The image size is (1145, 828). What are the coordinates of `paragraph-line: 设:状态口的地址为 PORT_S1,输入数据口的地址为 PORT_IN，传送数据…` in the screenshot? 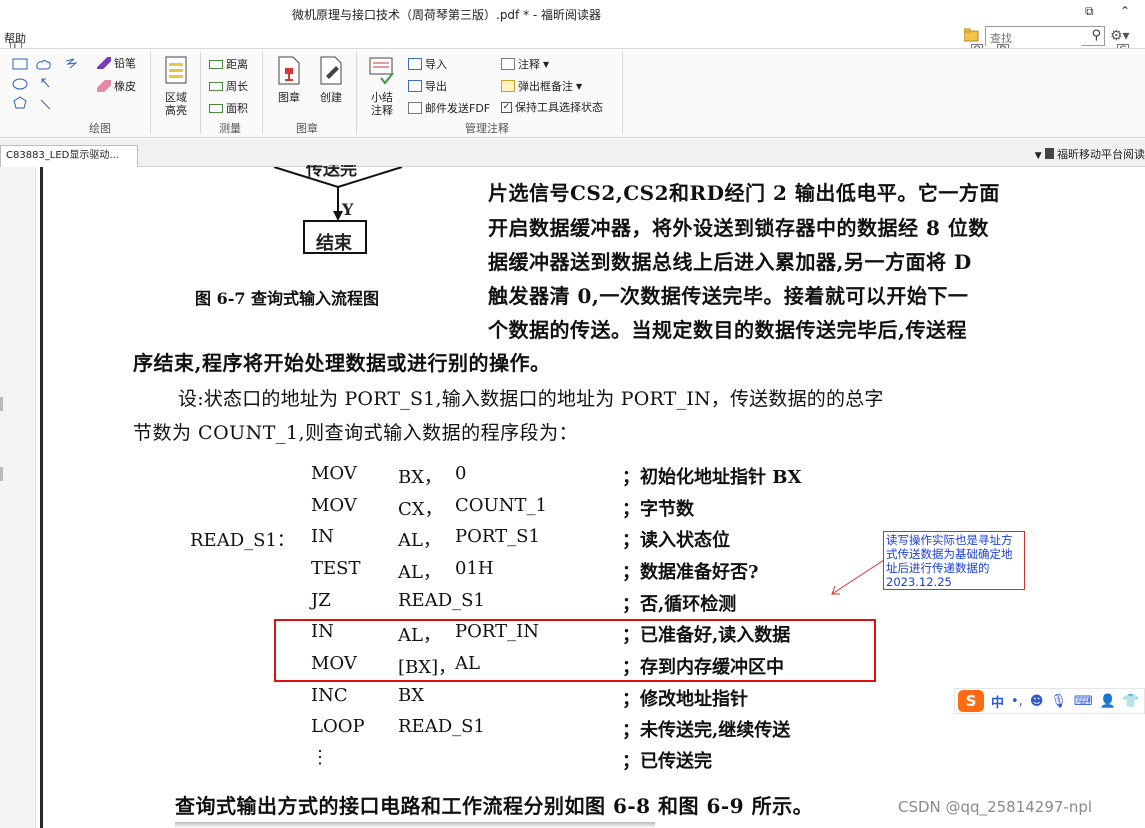 It's located at (531, 399).